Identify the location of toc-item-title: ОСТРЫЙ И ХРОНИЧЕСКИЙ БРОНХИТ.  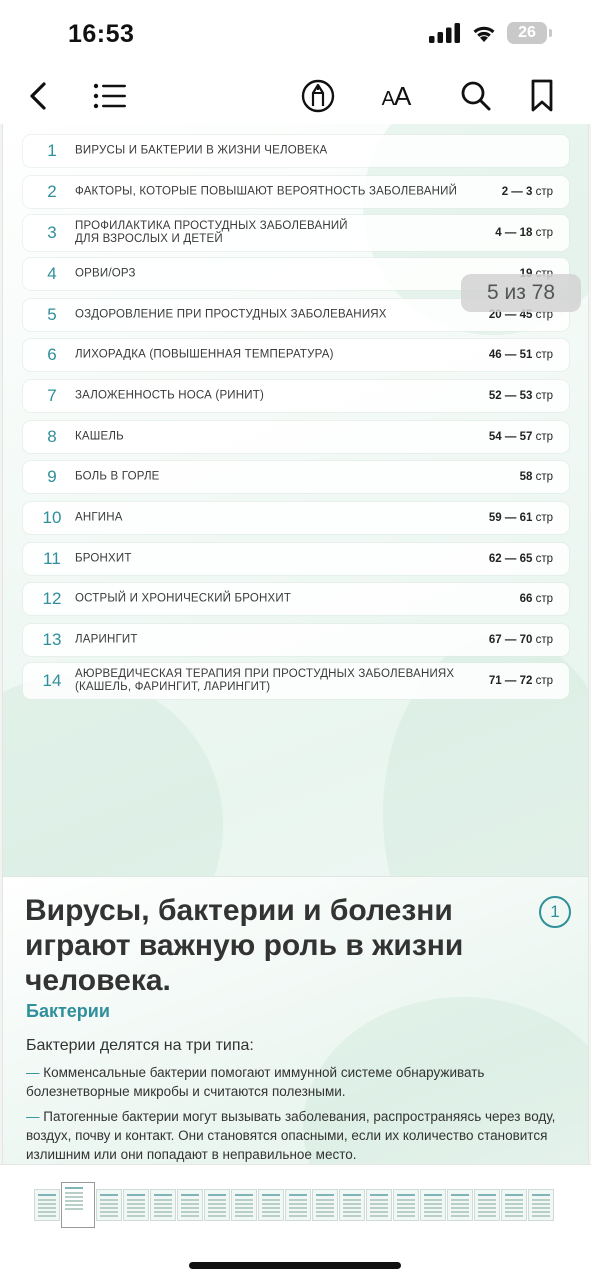
(183, 598).